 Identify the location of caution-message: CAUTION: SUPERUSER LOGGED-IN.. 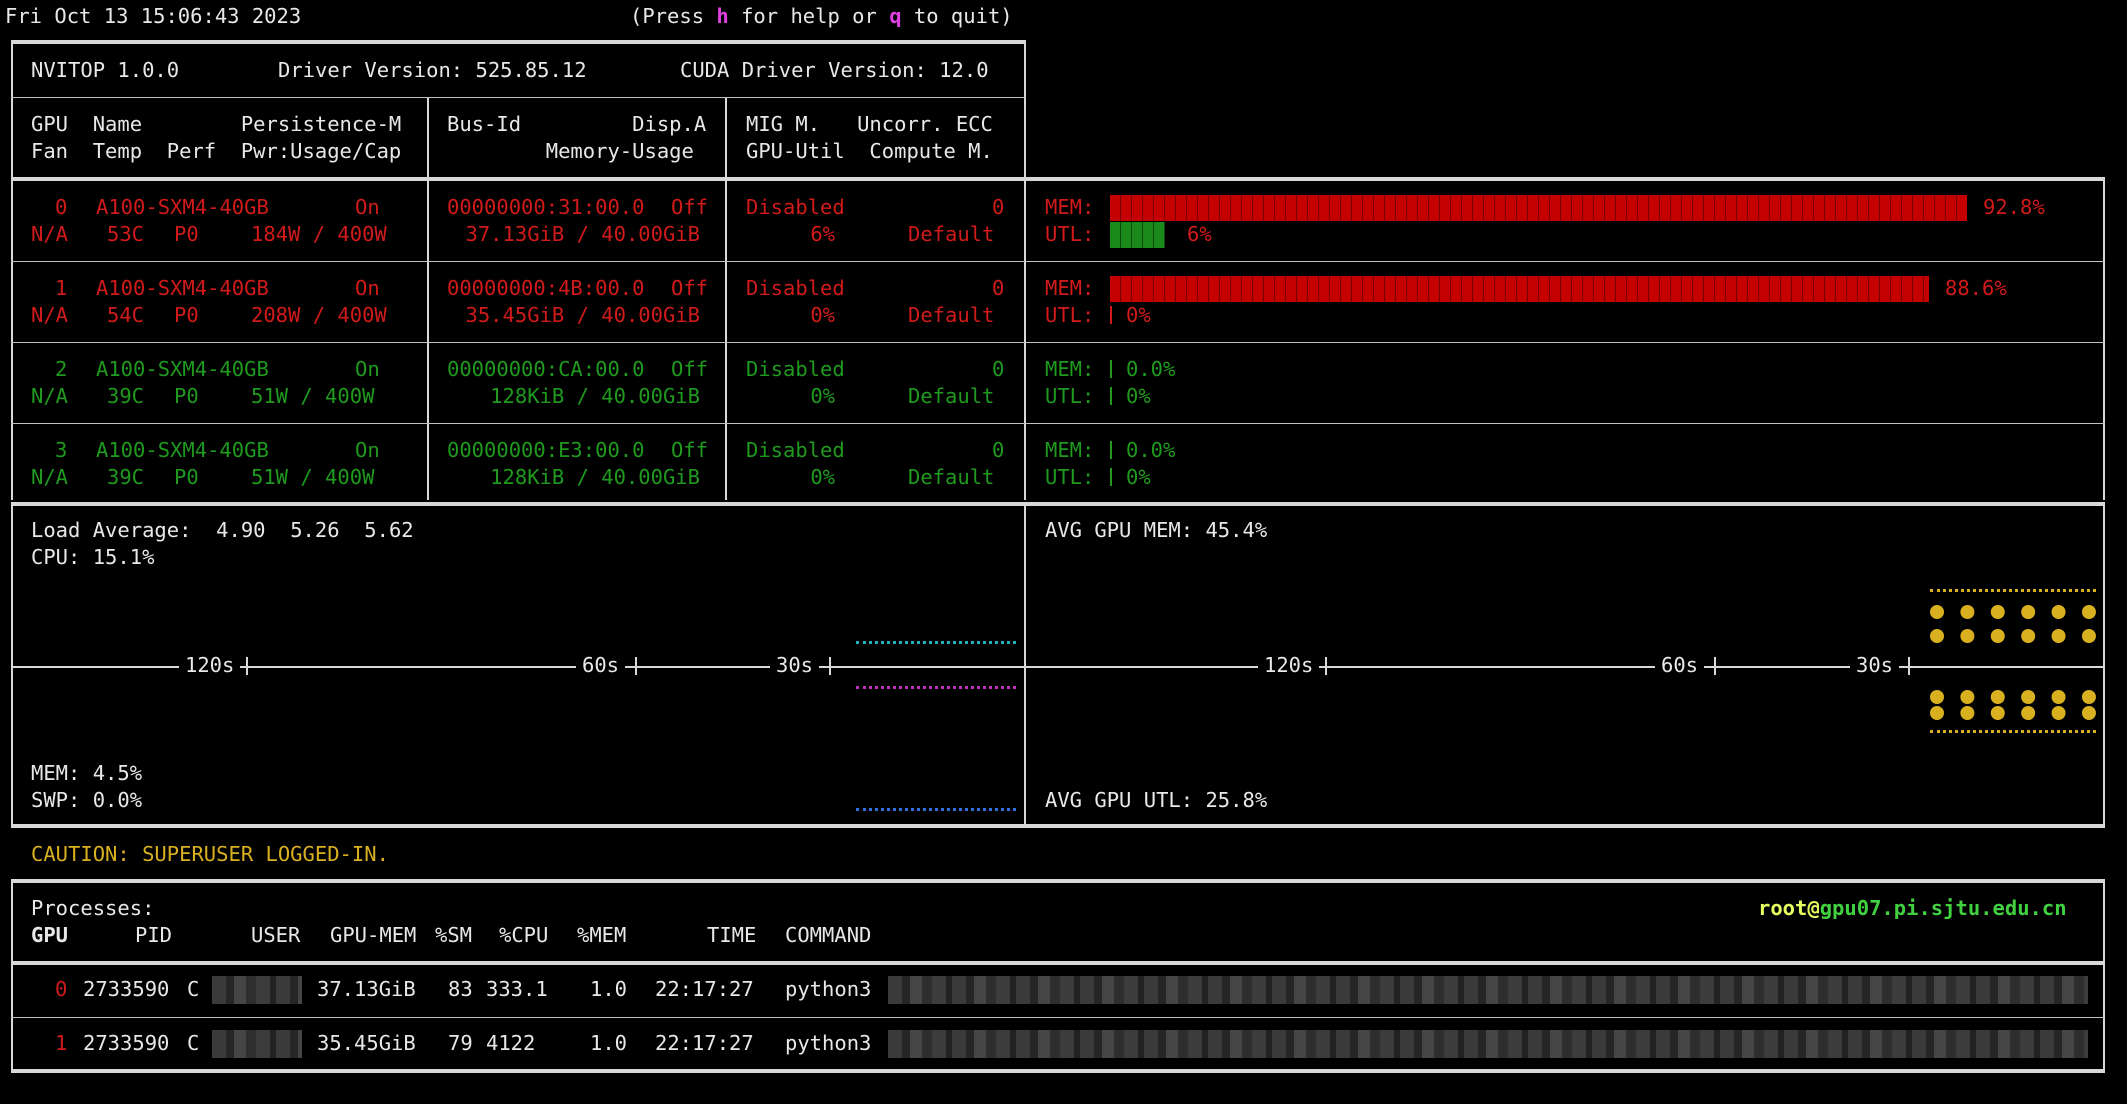
(210, 854).